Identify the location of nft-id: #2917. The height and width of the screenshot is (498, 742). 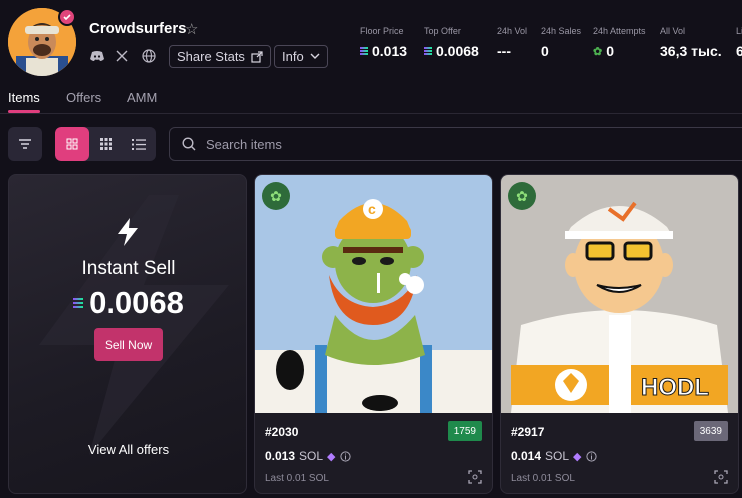
(528, 432).